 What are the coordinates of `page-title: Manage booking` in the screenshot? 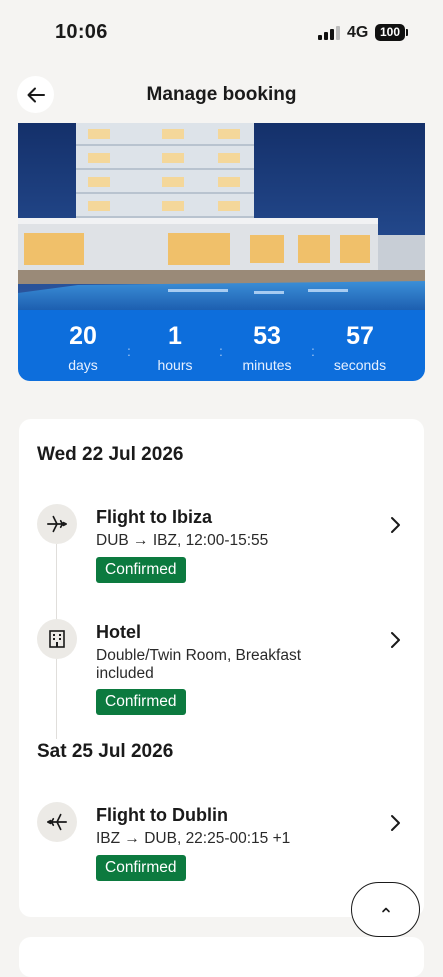 It's located at (221, 94).